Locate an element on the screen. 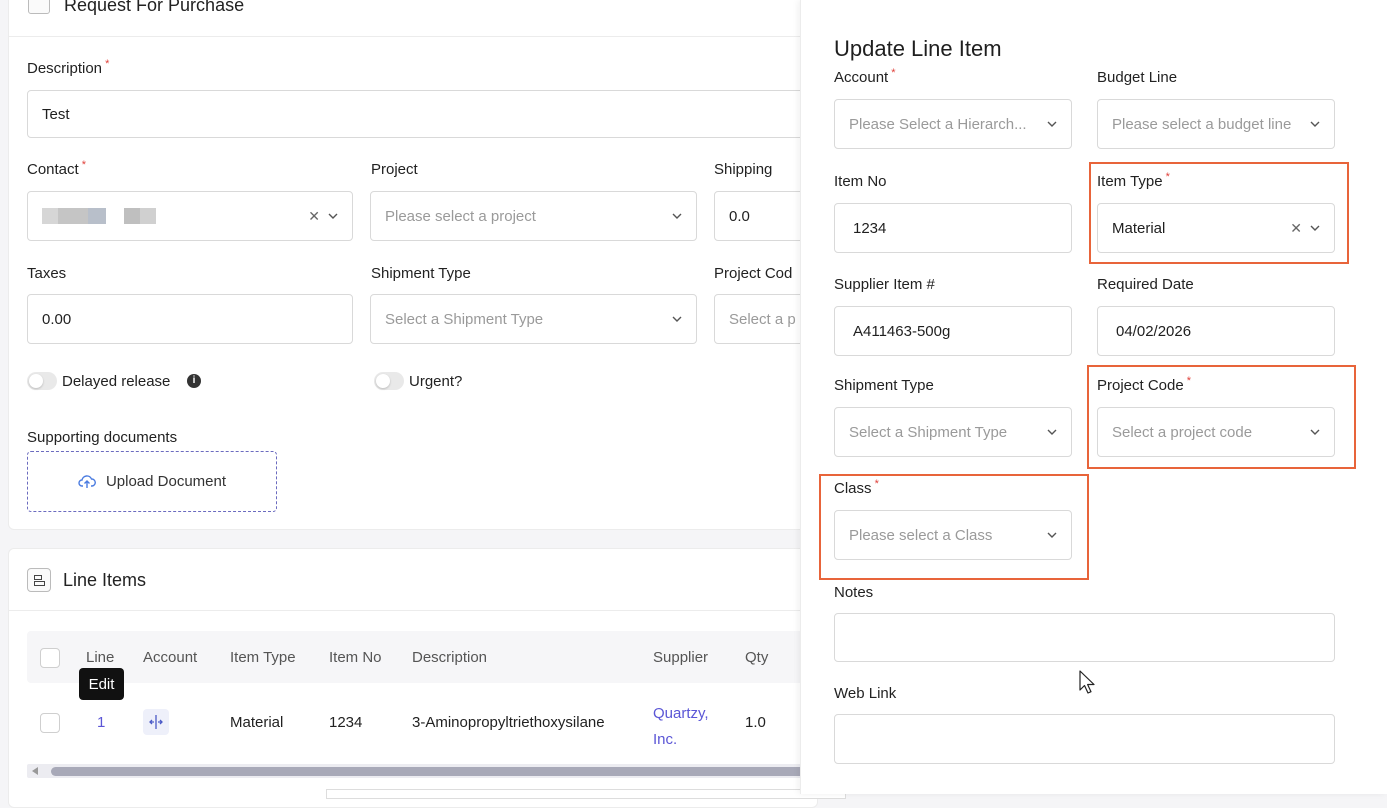 Image resolution: width=1387 pixels, height=808 pixels. shipping-label: Shipping is located at coordinates (743, 169).